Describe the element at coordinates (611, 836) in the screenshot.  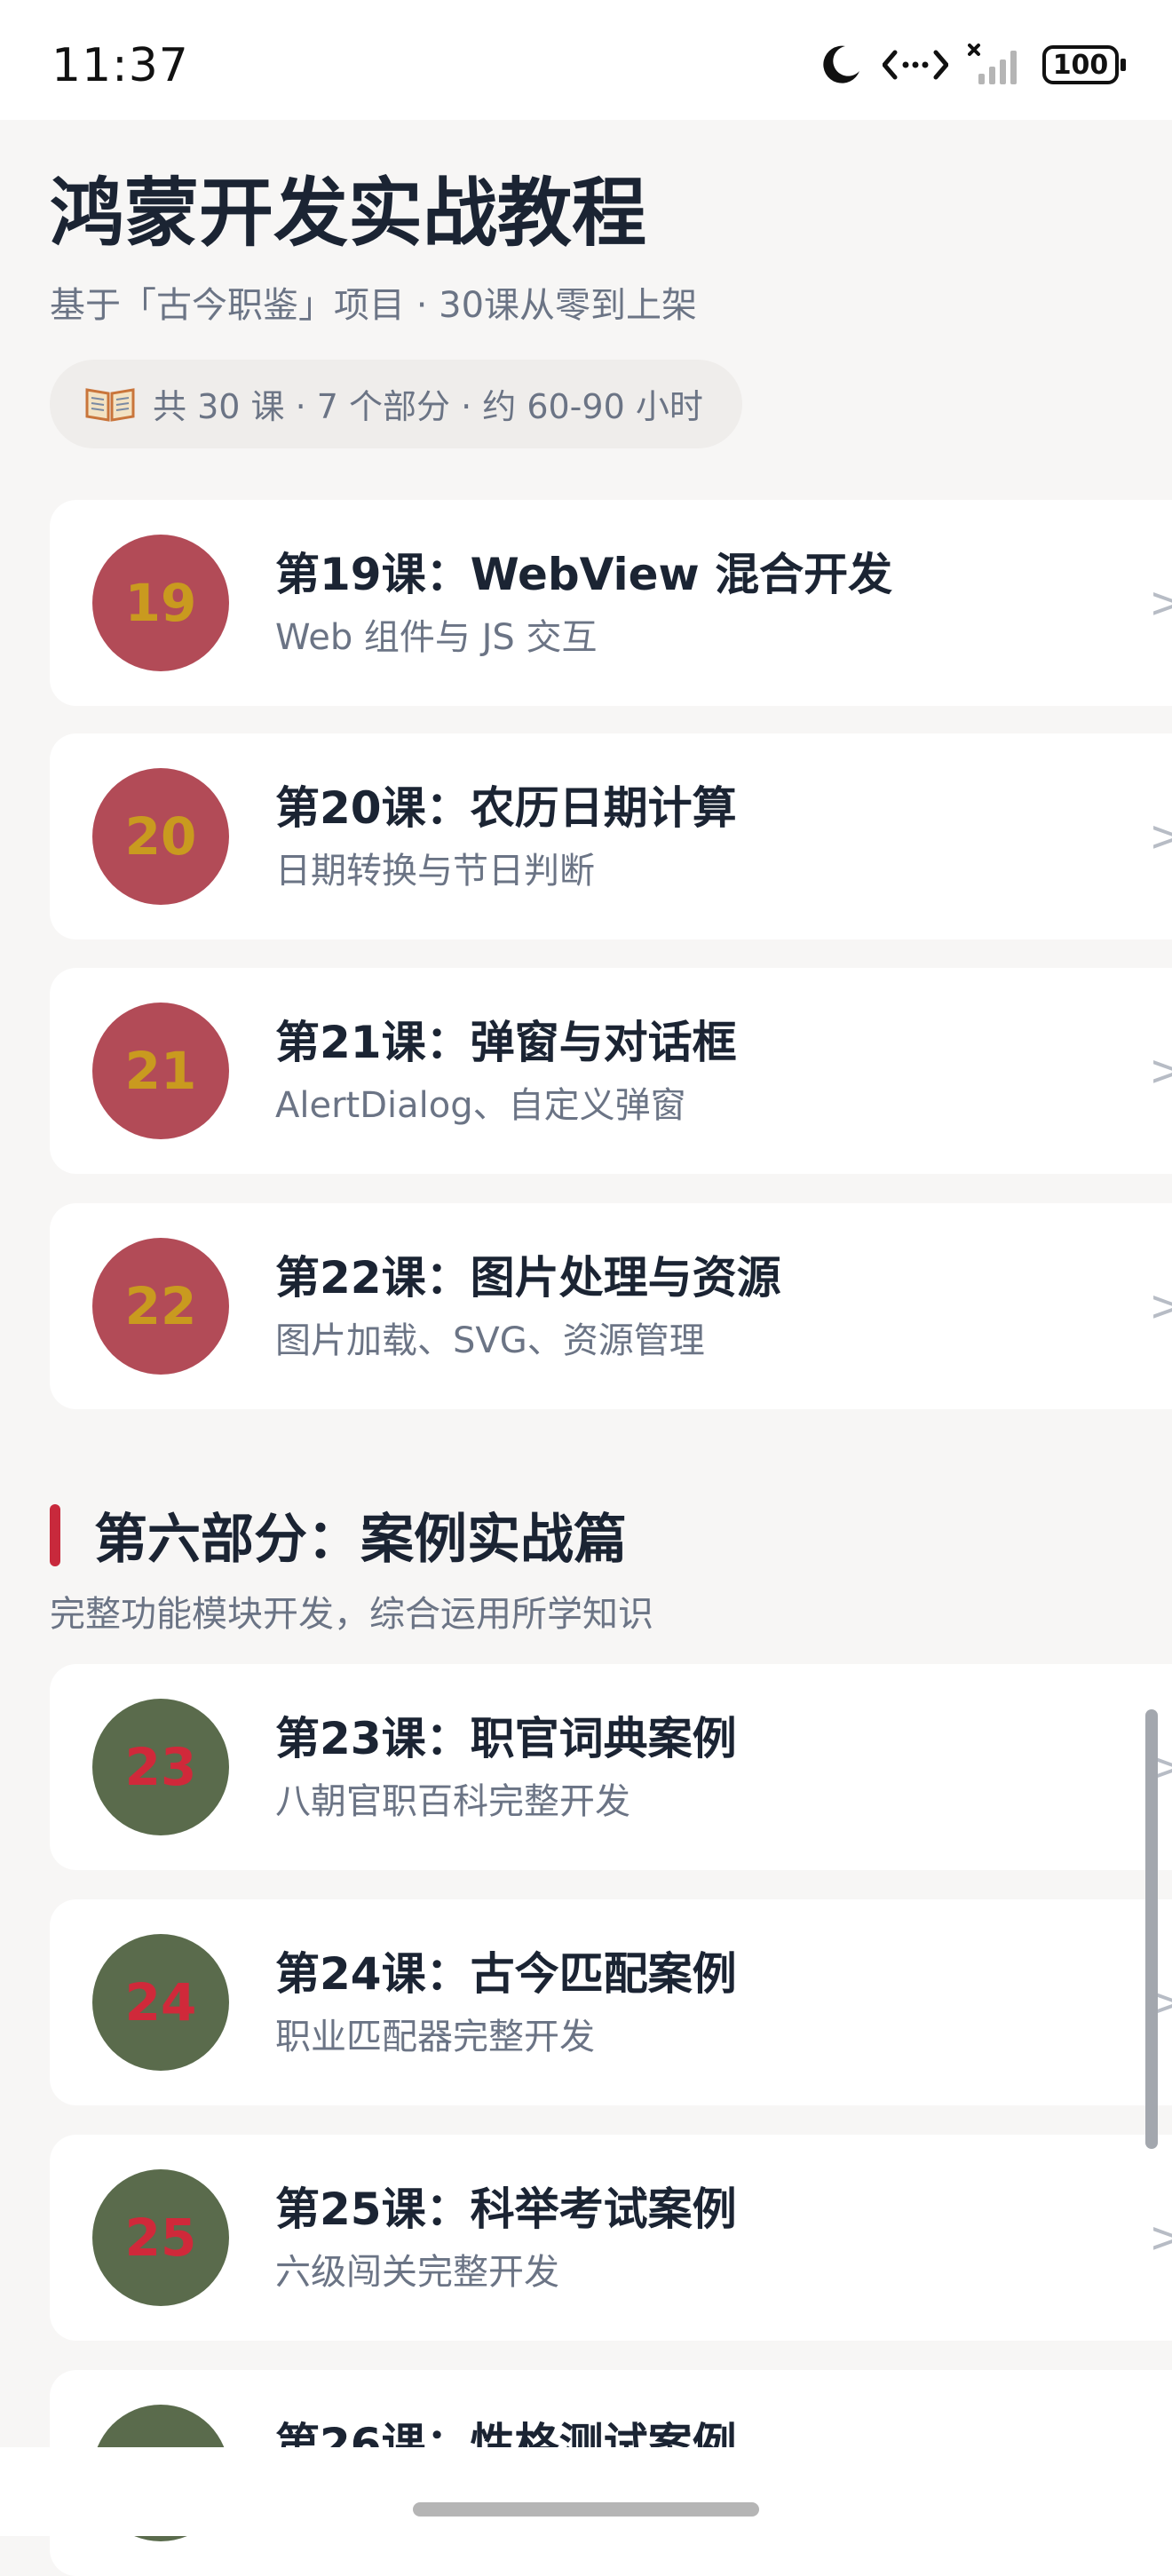
I see `lesson-card-20: 20 第20课：农历日期计算 日期转换与节日判断 >` at that location.